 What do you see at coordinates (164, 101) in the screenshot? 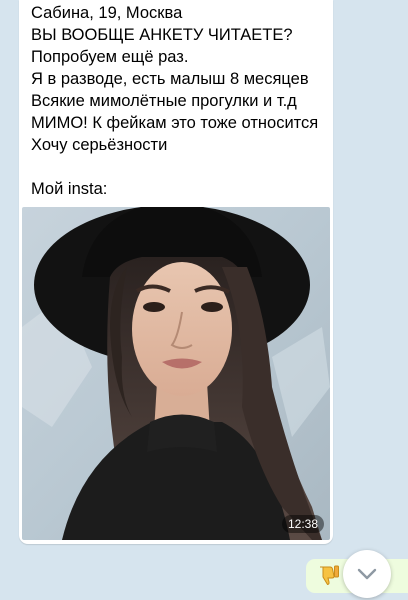
I see `message-line: Всякие мимолётные прогулки и т.д` at bounding box center [164, 101].